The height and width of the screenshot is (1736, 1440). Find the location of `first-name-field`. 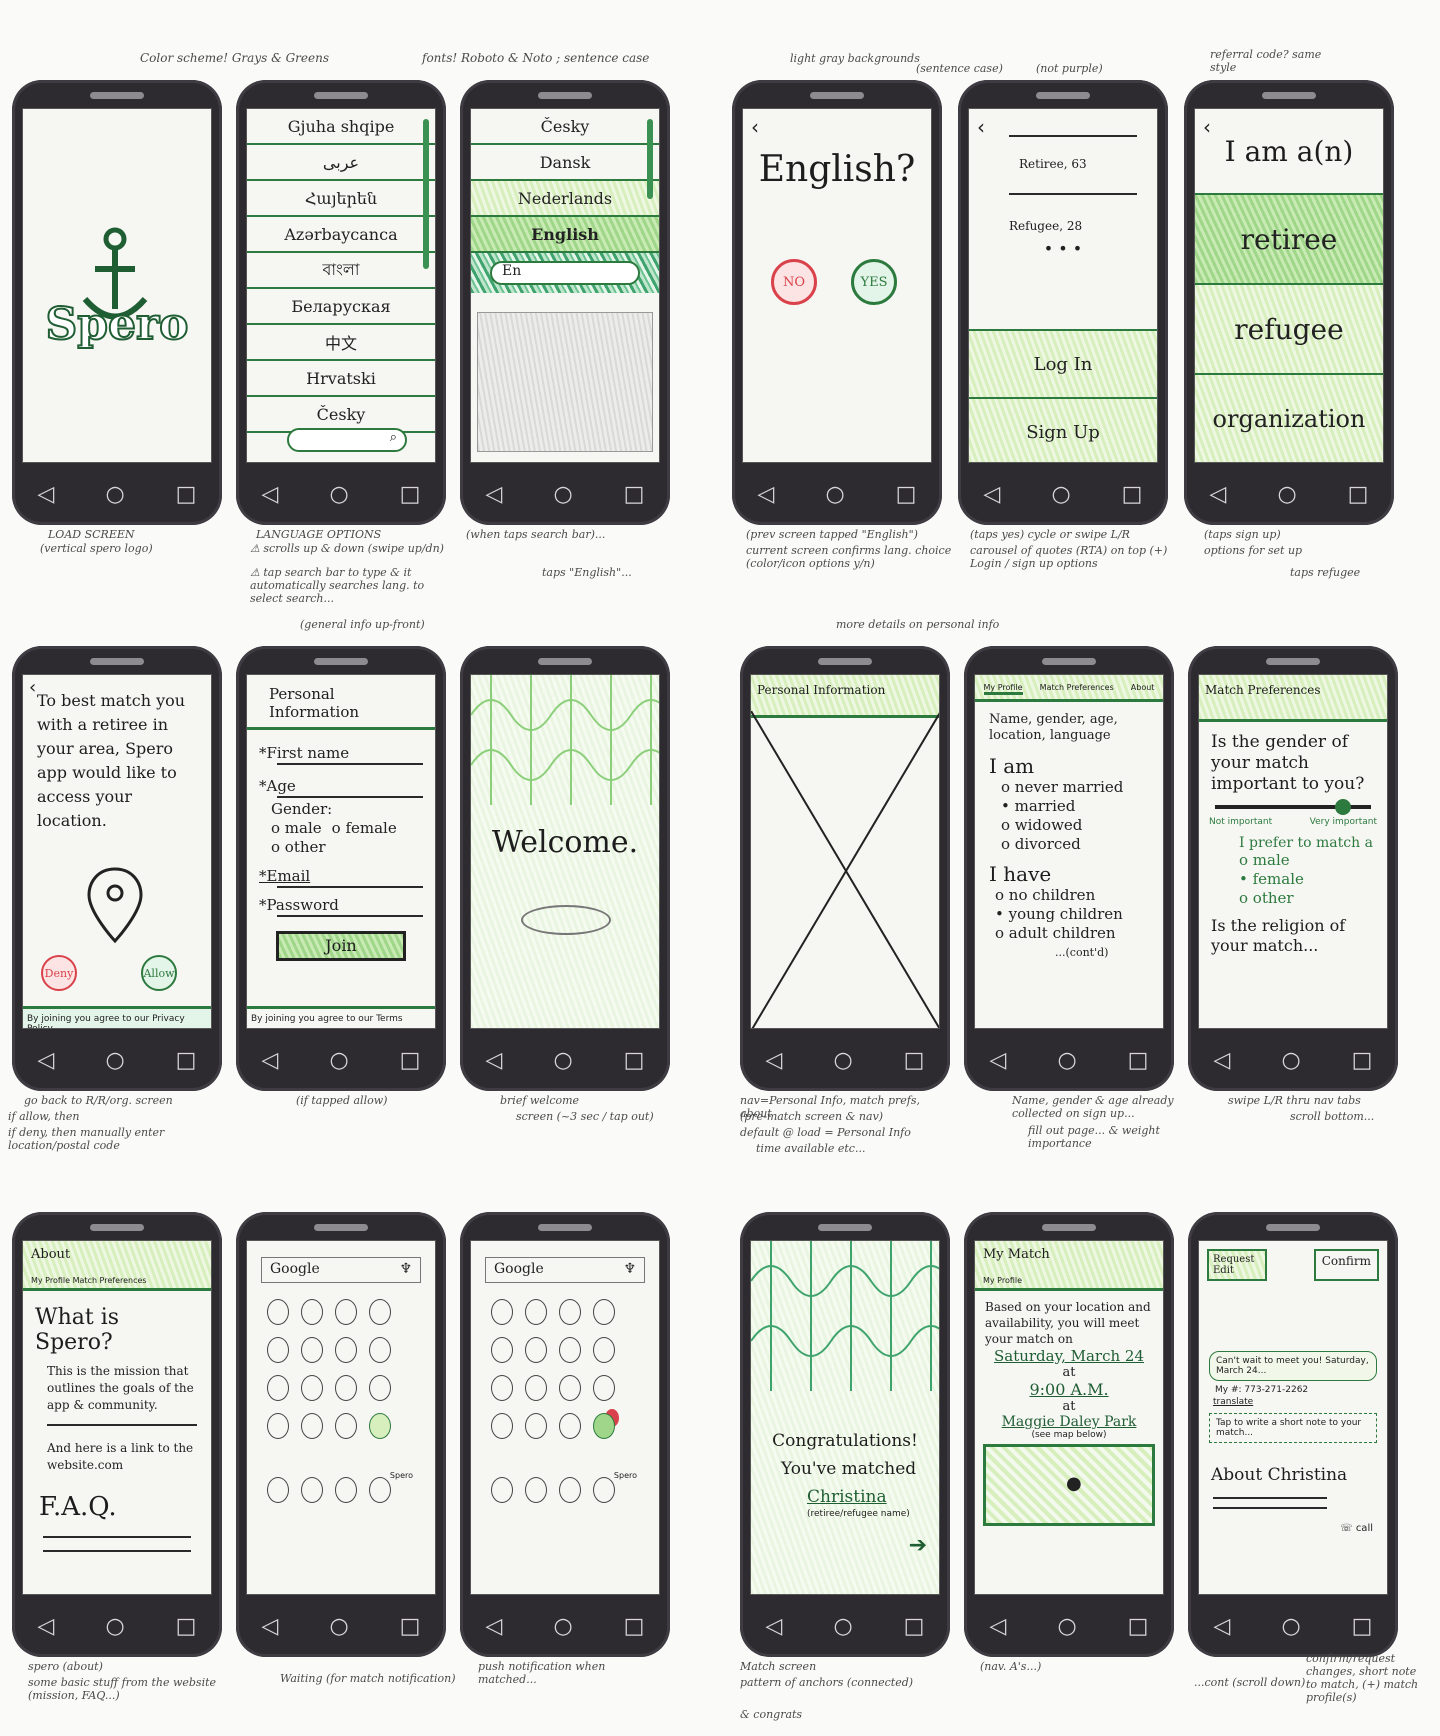

first-name-field is located at coordinates (350, 764).